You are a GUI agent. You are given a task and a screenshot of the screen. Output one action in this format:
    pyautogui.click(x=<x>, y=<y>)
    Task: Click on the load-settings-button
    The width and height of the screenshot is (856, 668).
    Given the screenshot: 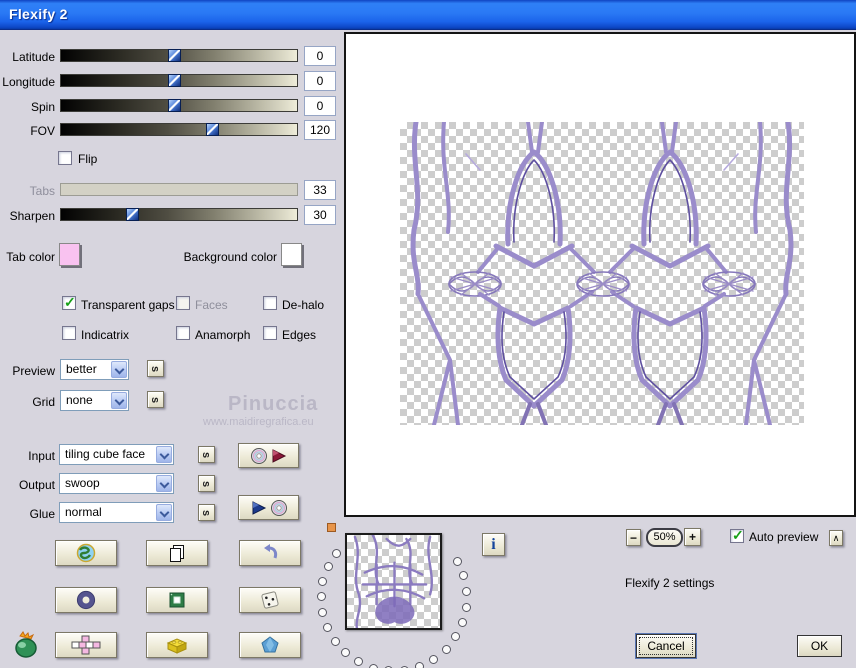 What is the action you would take?
    pyautogui.click(x=268, y=507)
    